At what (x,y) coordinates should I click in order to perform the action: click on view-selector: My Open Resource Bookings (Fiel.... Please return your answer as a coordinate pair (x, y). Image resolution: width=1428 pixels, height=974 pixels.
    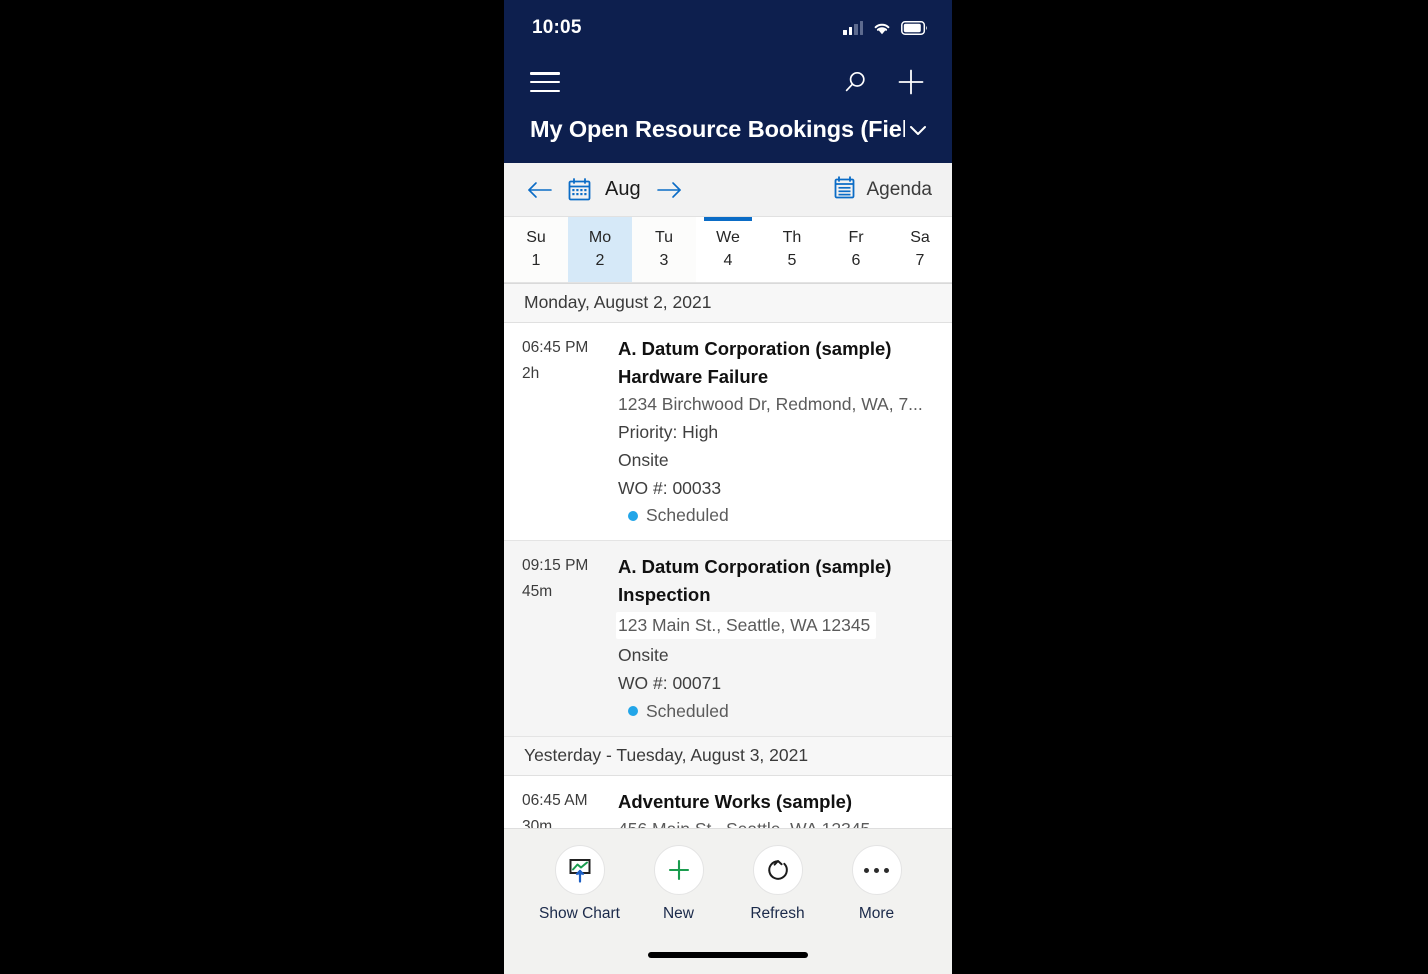
    Looking at the image, I should click on (728, 125).